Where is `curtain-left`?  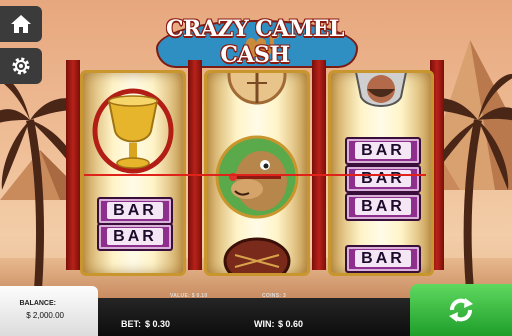
curtain-left is located at coordinates (73, 165).